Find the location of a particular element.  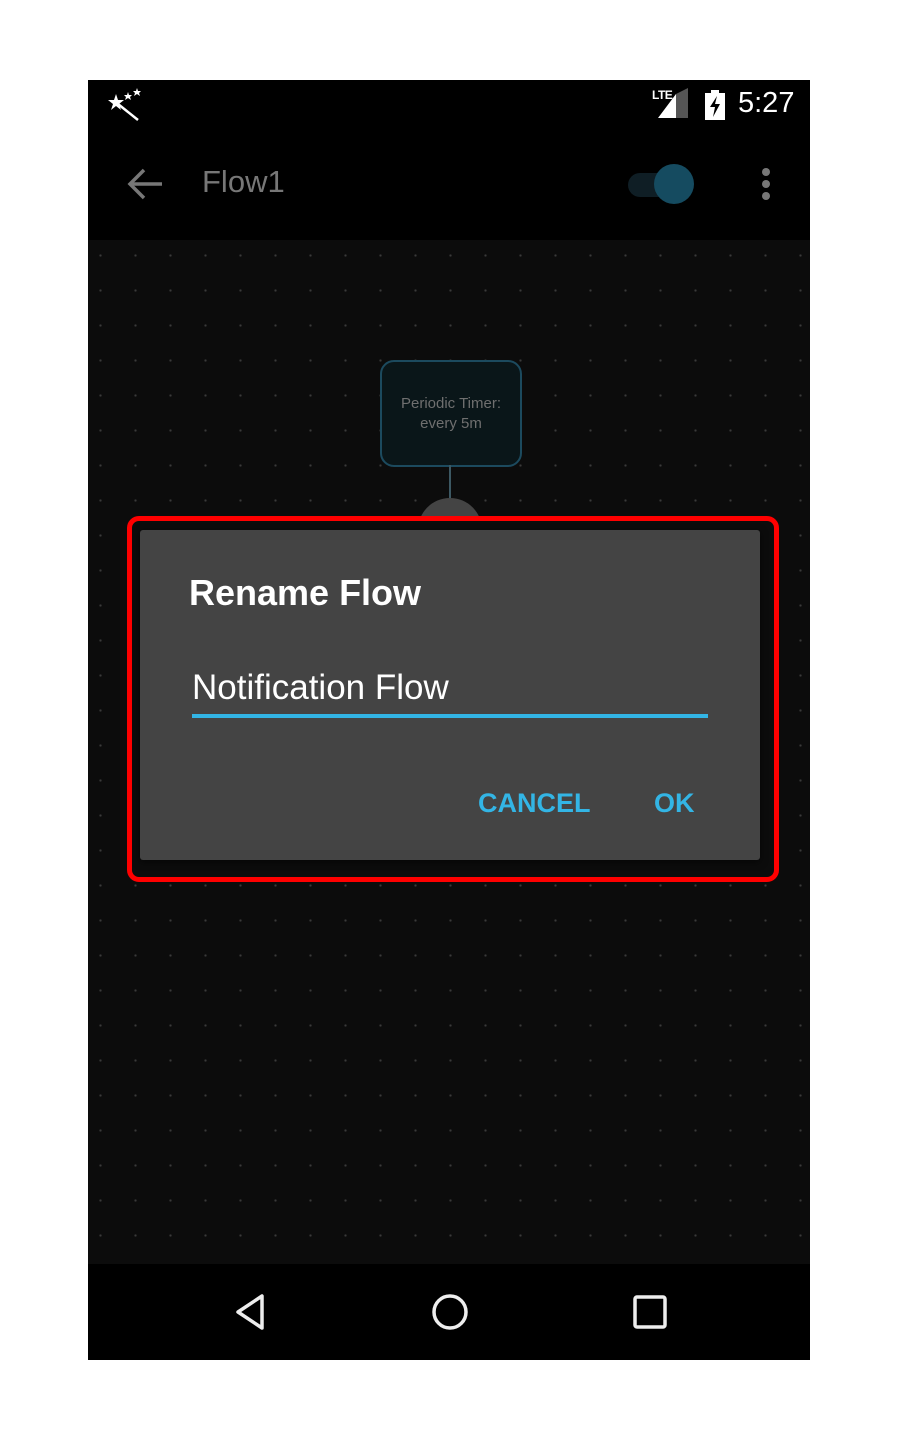

nav-home-icon is located at coordinates (450, 1312).